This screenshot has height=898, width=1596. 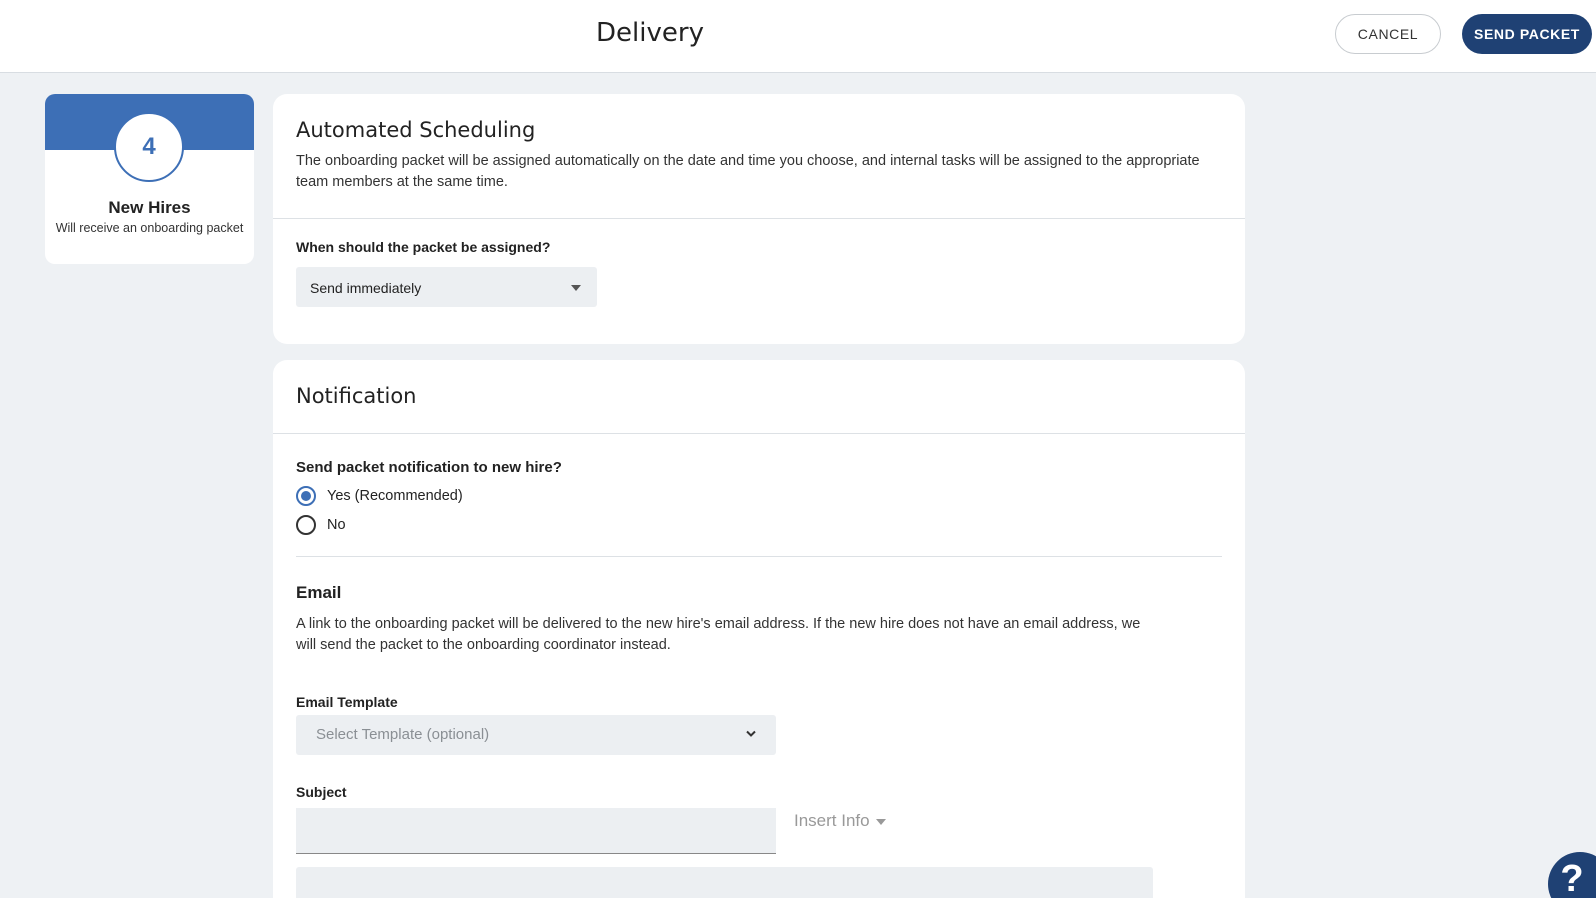 What do you see at coordinates (1527, 34) in the screenshot?
I see `send-packet-button: SEND PACKET` at bounding box center [1527, 34].